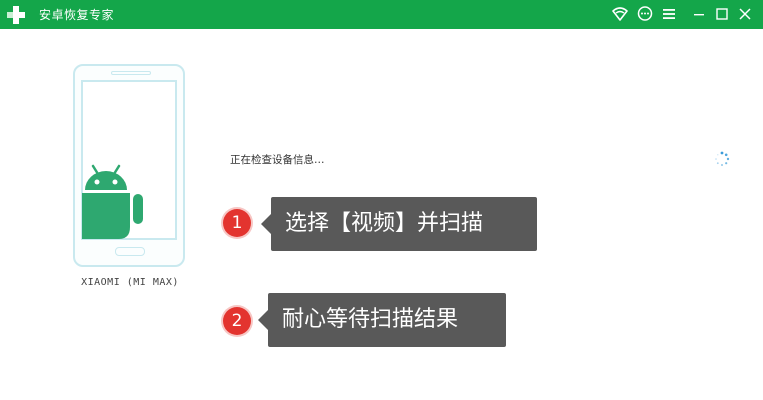 The height and width of the screenshot is (400, 763). Describe the element at coordinates (722, 14) in the screenshot. I see `maximize-icon` at that location.